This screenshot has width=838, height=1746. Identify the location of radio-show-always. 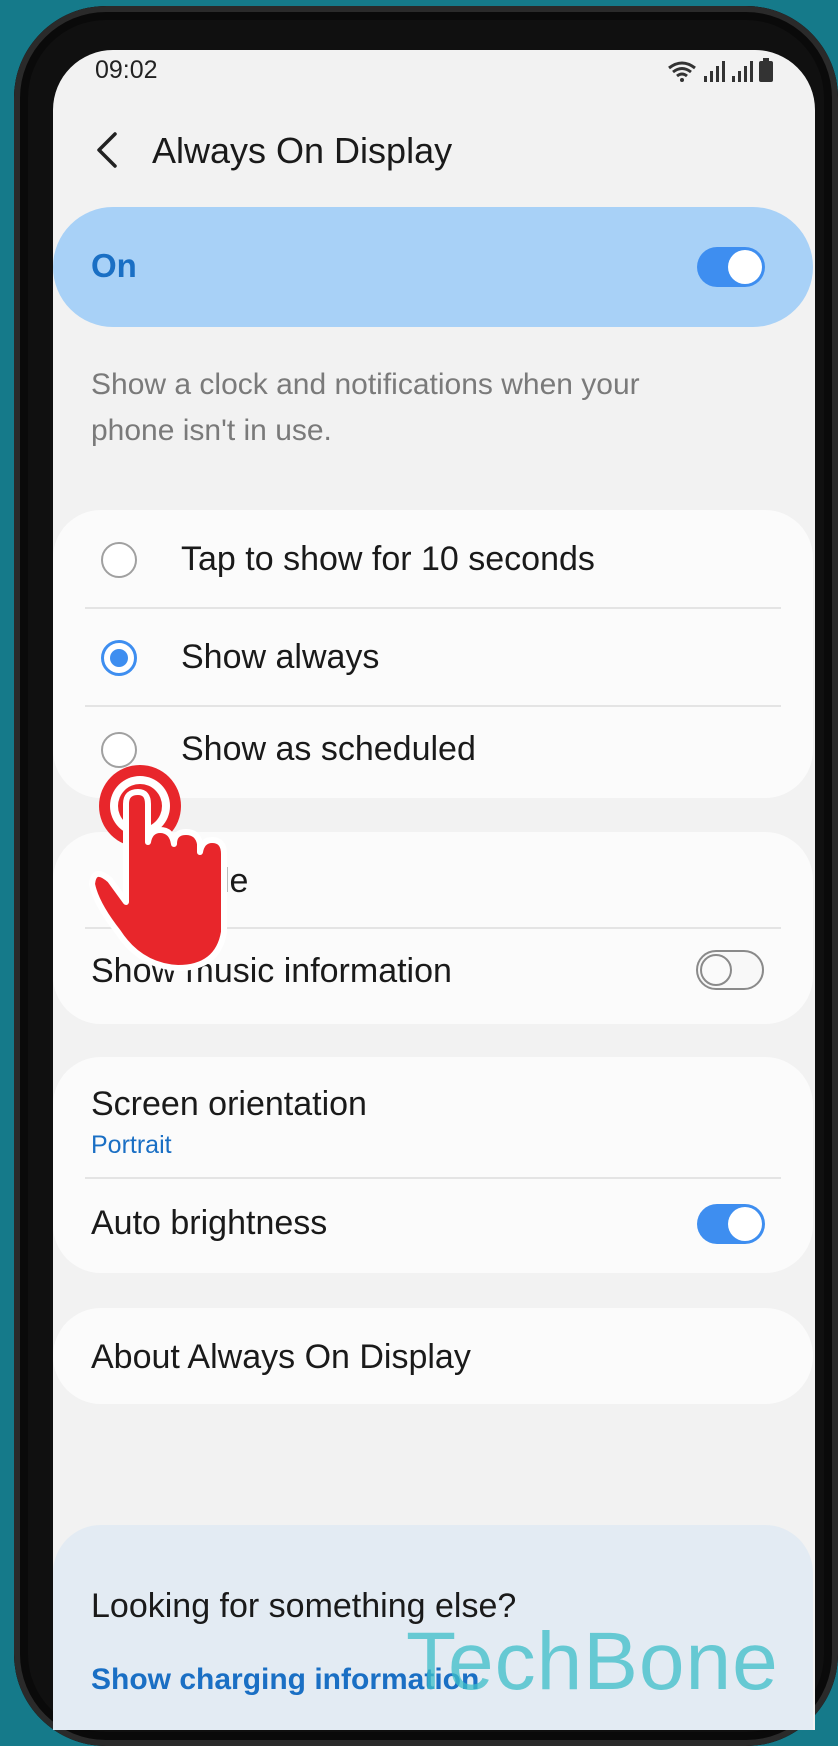
(119, 658).